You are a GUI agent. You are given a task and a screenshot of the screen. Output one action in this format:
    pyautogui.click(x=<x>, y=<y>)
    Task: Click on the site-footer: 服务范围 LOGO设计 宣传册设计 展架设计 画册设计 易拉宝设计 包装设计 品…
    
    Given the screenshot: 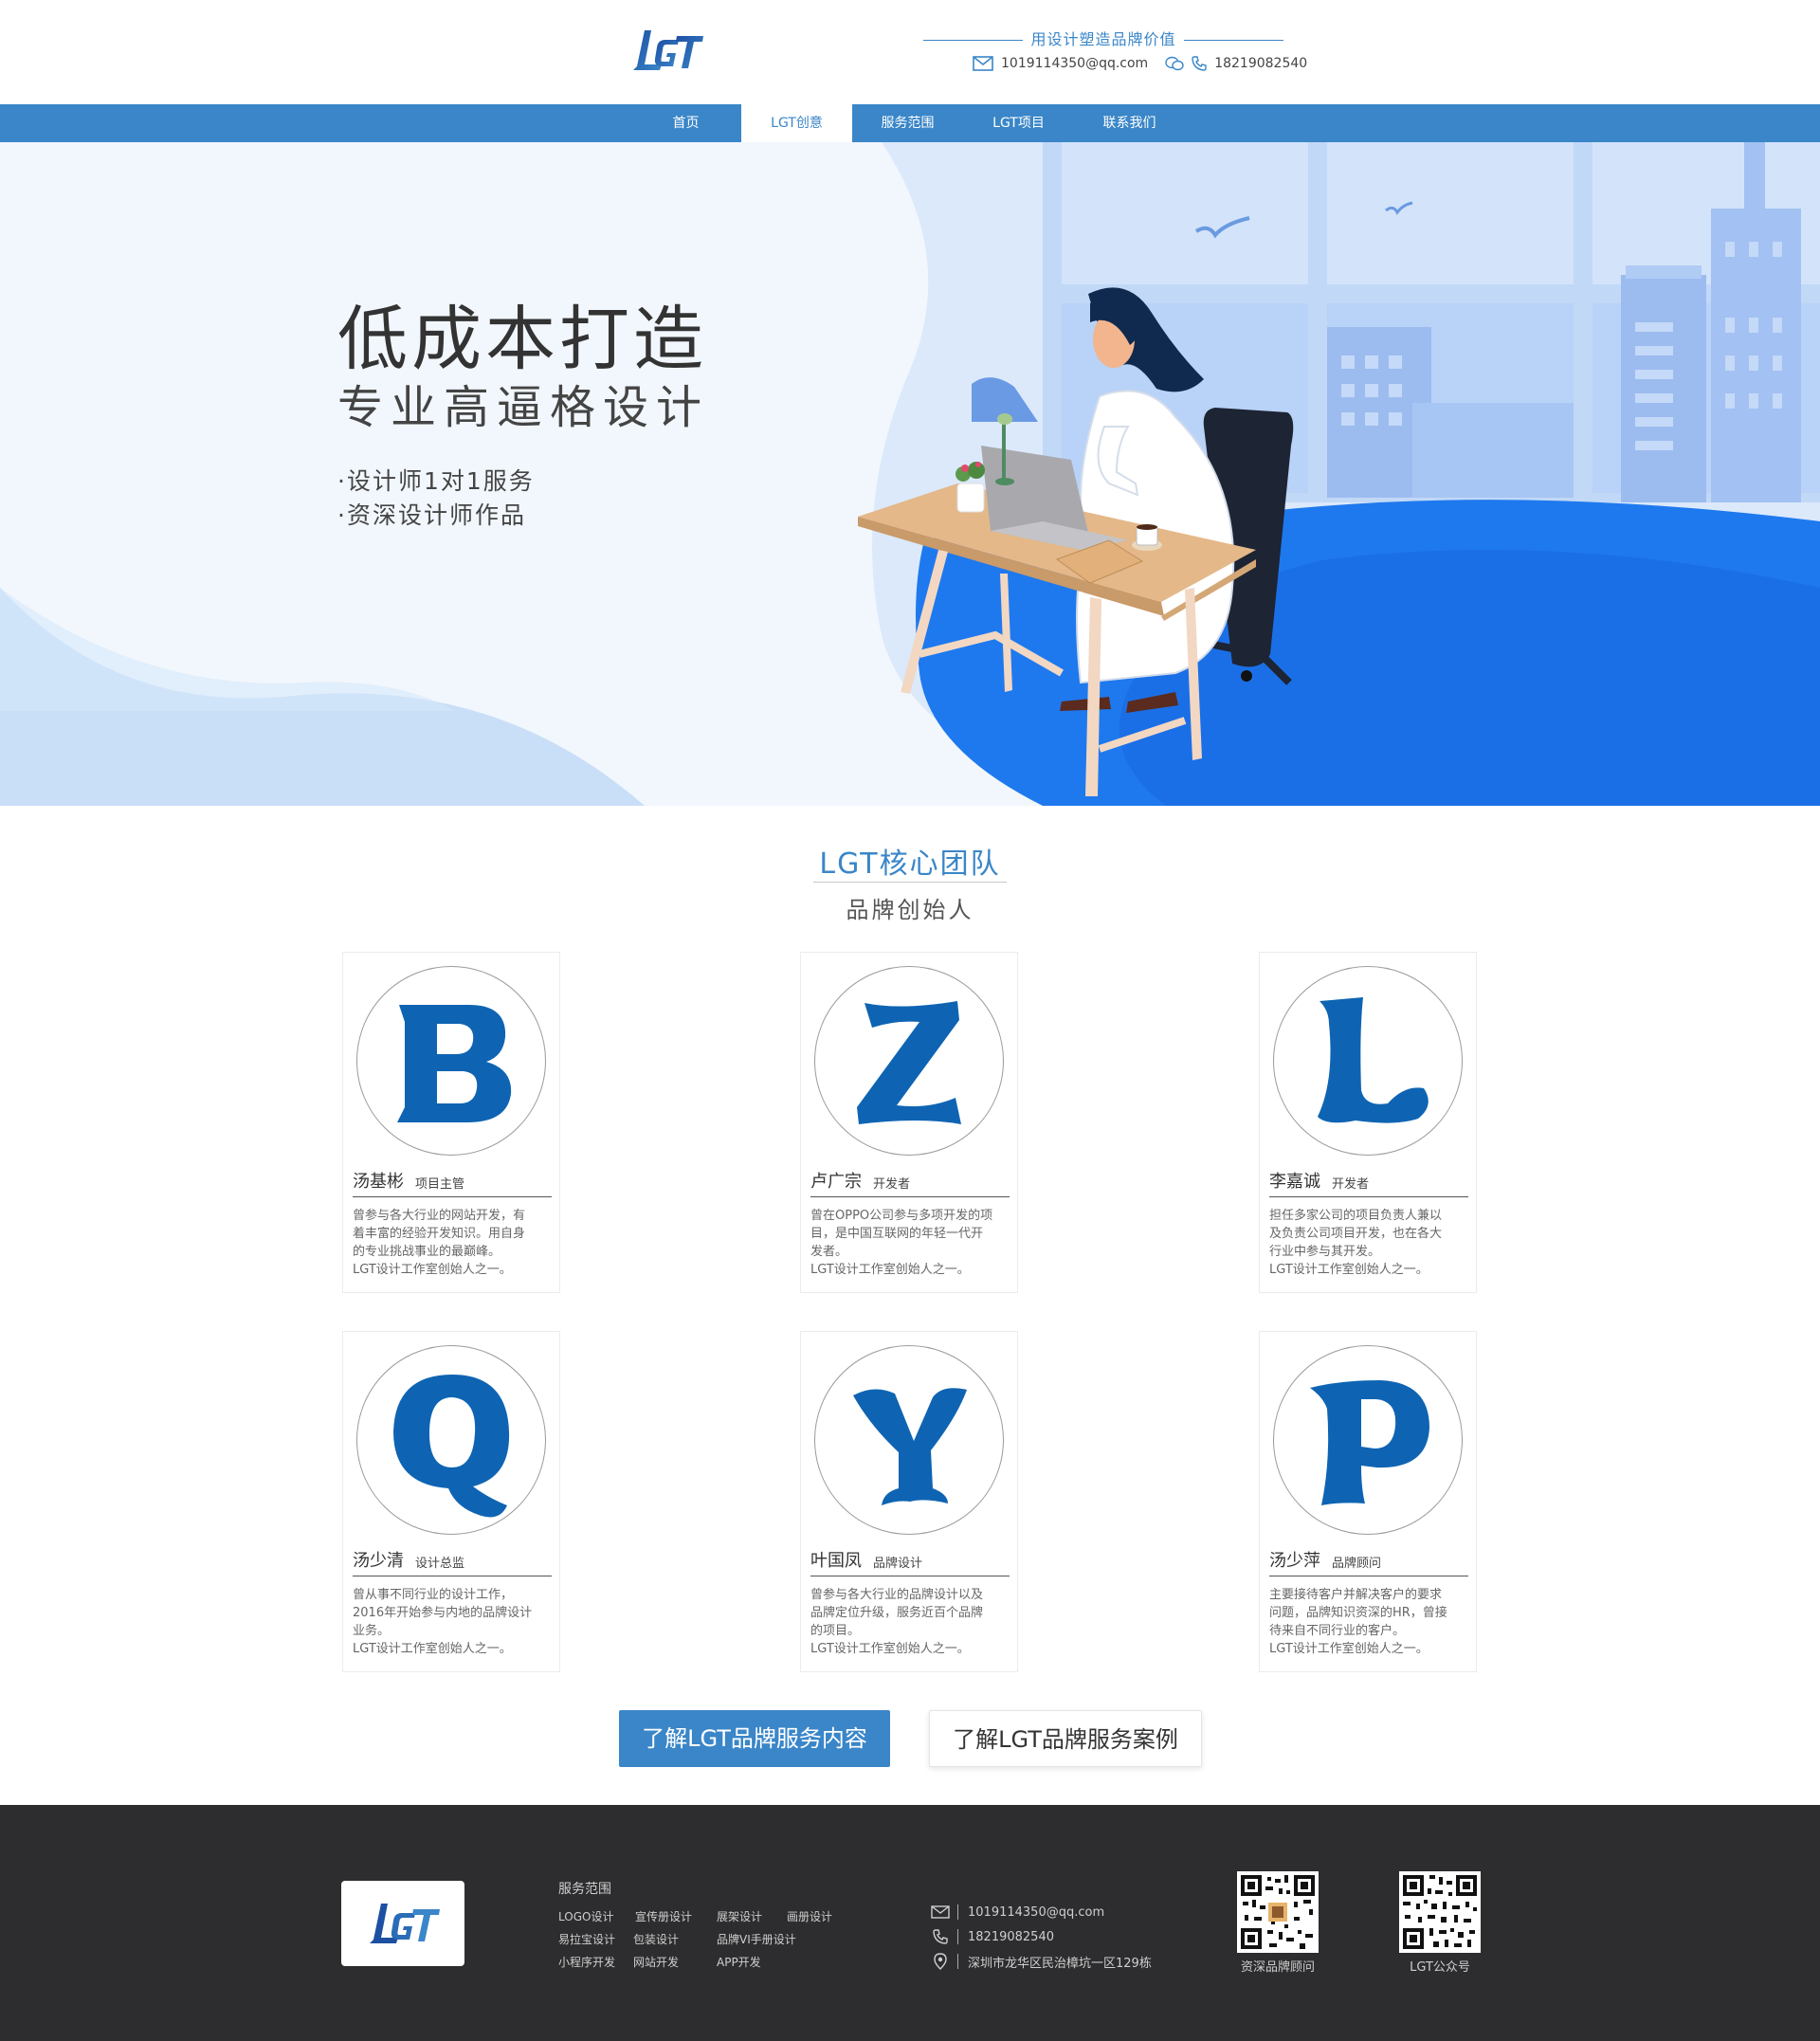 What is the action you would take?
    pyautogui.click(x=910, y=1923)
    